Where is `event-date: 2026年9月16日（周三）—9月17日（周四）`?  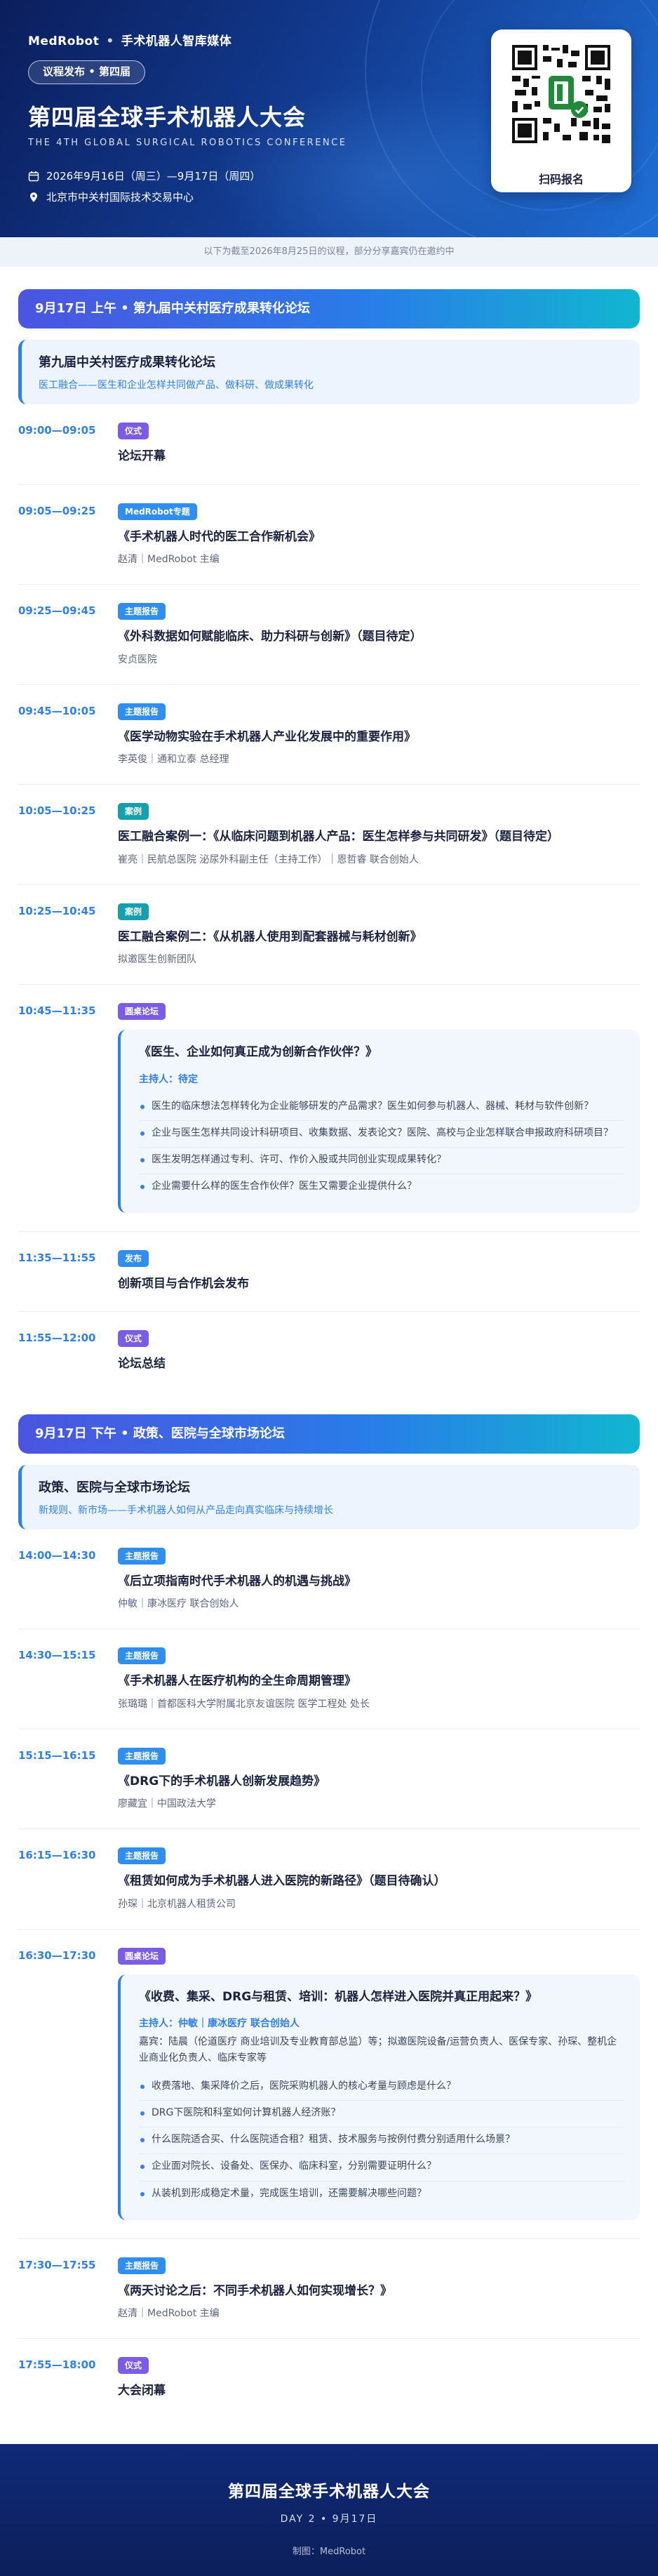
event-date: 2026年9月16日（周三）—9月17日（周四） is located at coordinates (144, 176).